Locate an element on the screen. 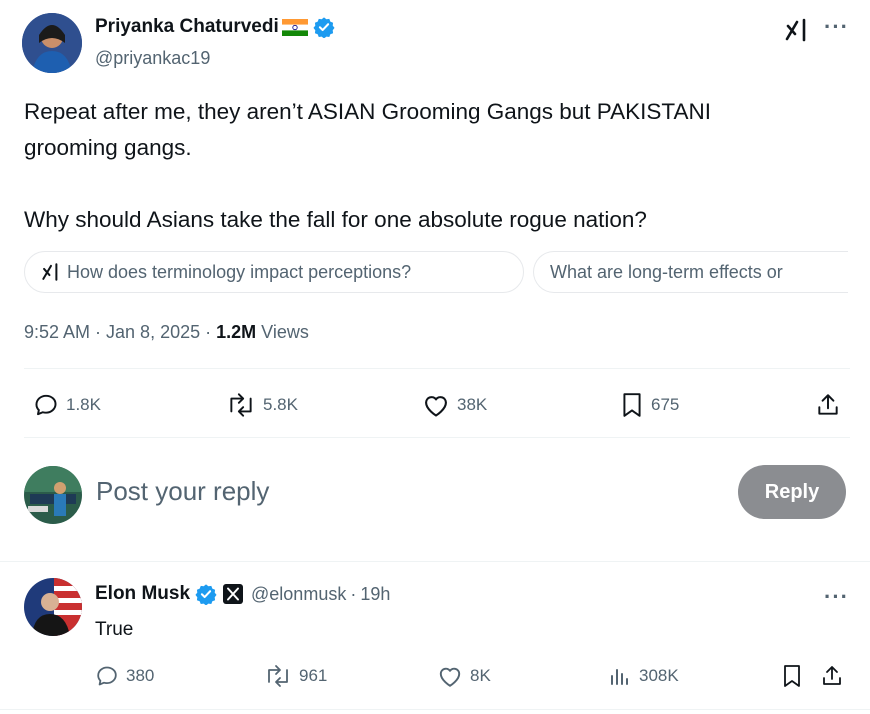 The width and height of the screenshot is (870, 714). tweet-text-line: grooming gangs. is located at coordinates (108, 147).